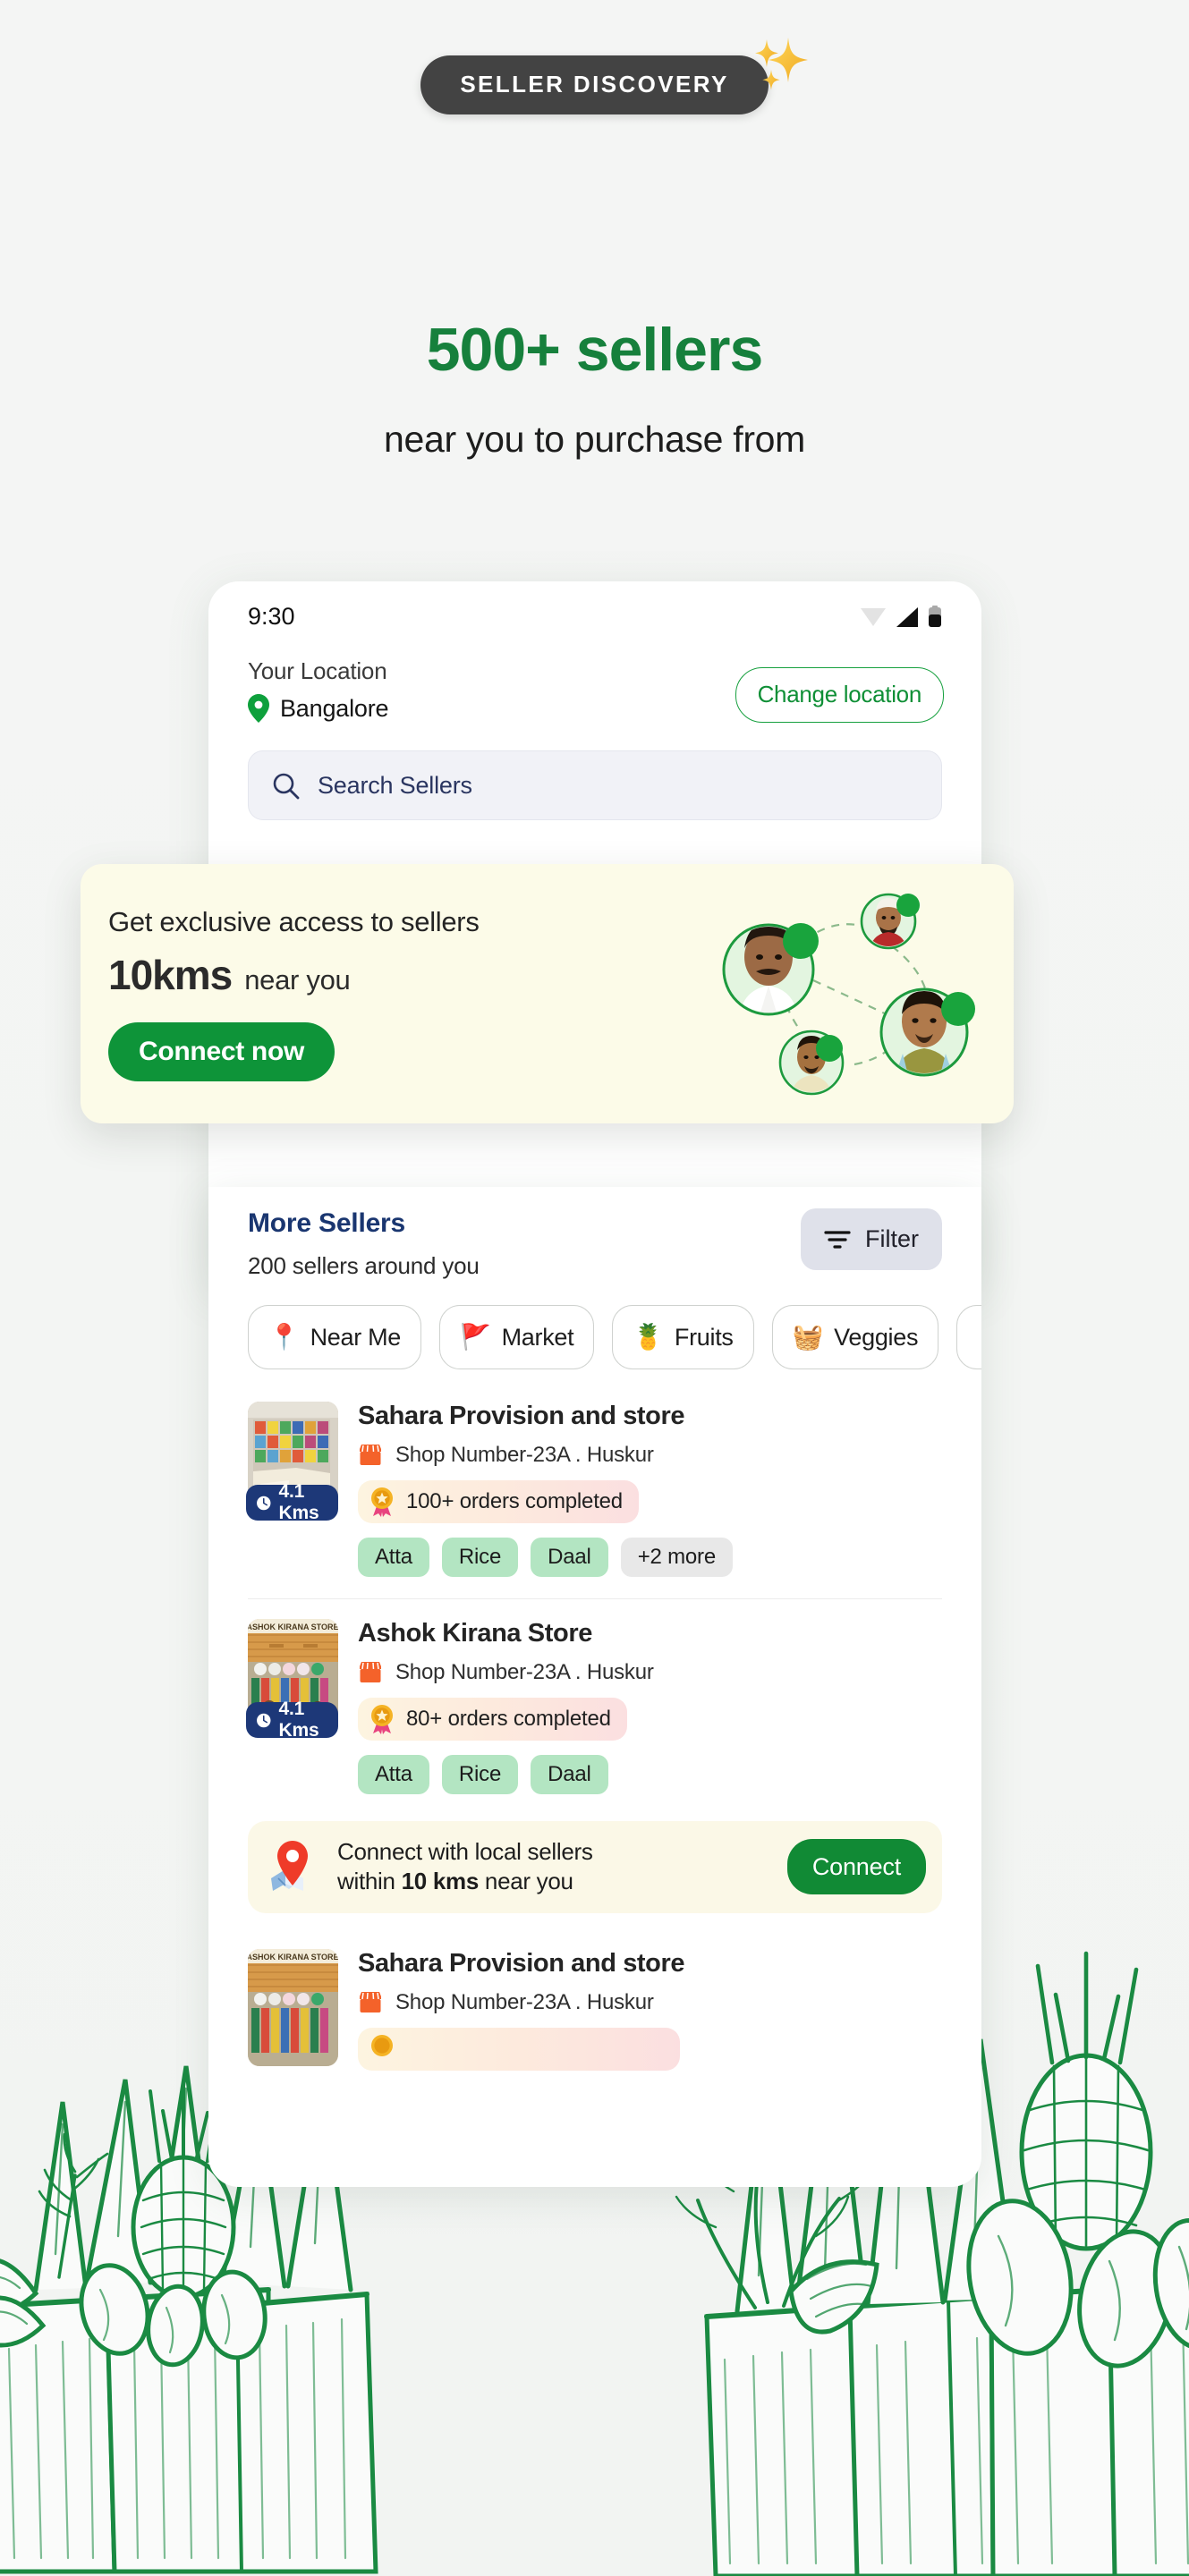  Describe the element at coordinates (519, 2049) in the screenshot. I see `orders-badge` at that location.